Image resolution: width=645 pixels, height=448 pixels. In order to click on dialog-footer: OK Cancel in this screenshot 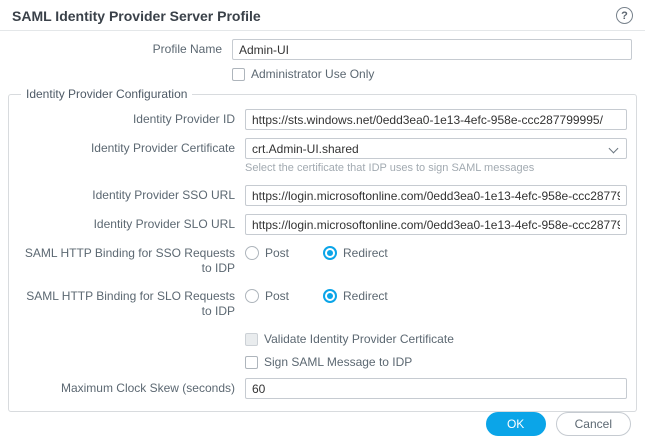, I will do `click(322, 430)`.